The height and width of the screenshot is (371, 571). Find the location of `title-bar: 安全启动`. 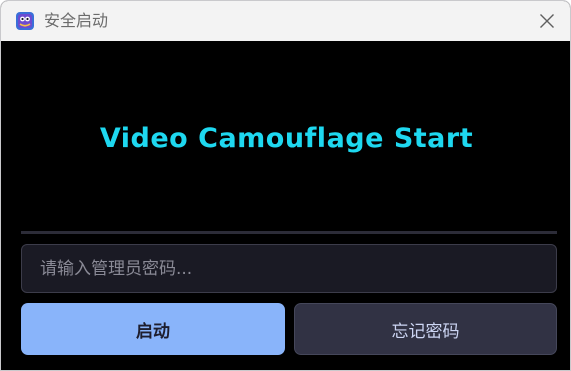

title-bar: 安全启动 is located at coordinates (285, 21).